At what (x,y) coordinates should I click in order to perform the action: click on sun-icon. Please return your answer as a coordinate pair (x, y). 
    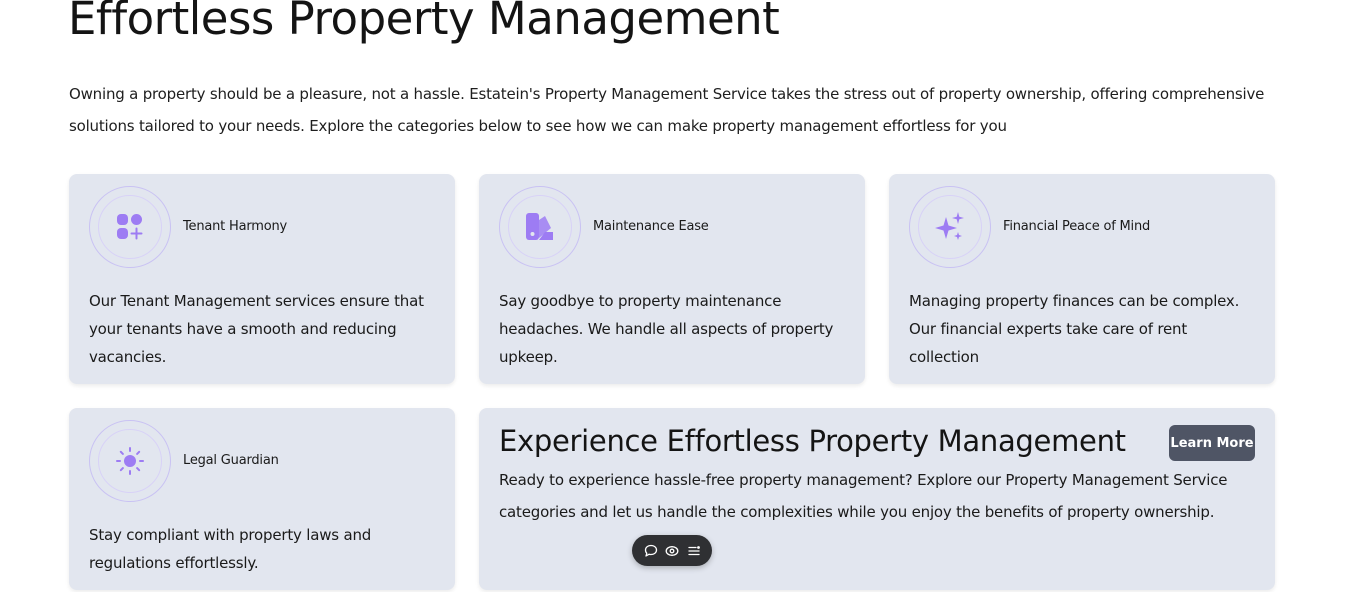
    Looking at the image, I should click on (130, 461).